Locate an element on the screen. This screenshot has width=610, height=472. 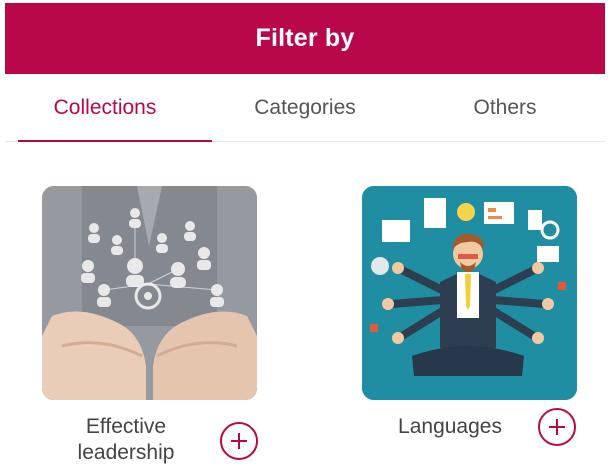
tab-others: Others is located at coordinates (505, 107).